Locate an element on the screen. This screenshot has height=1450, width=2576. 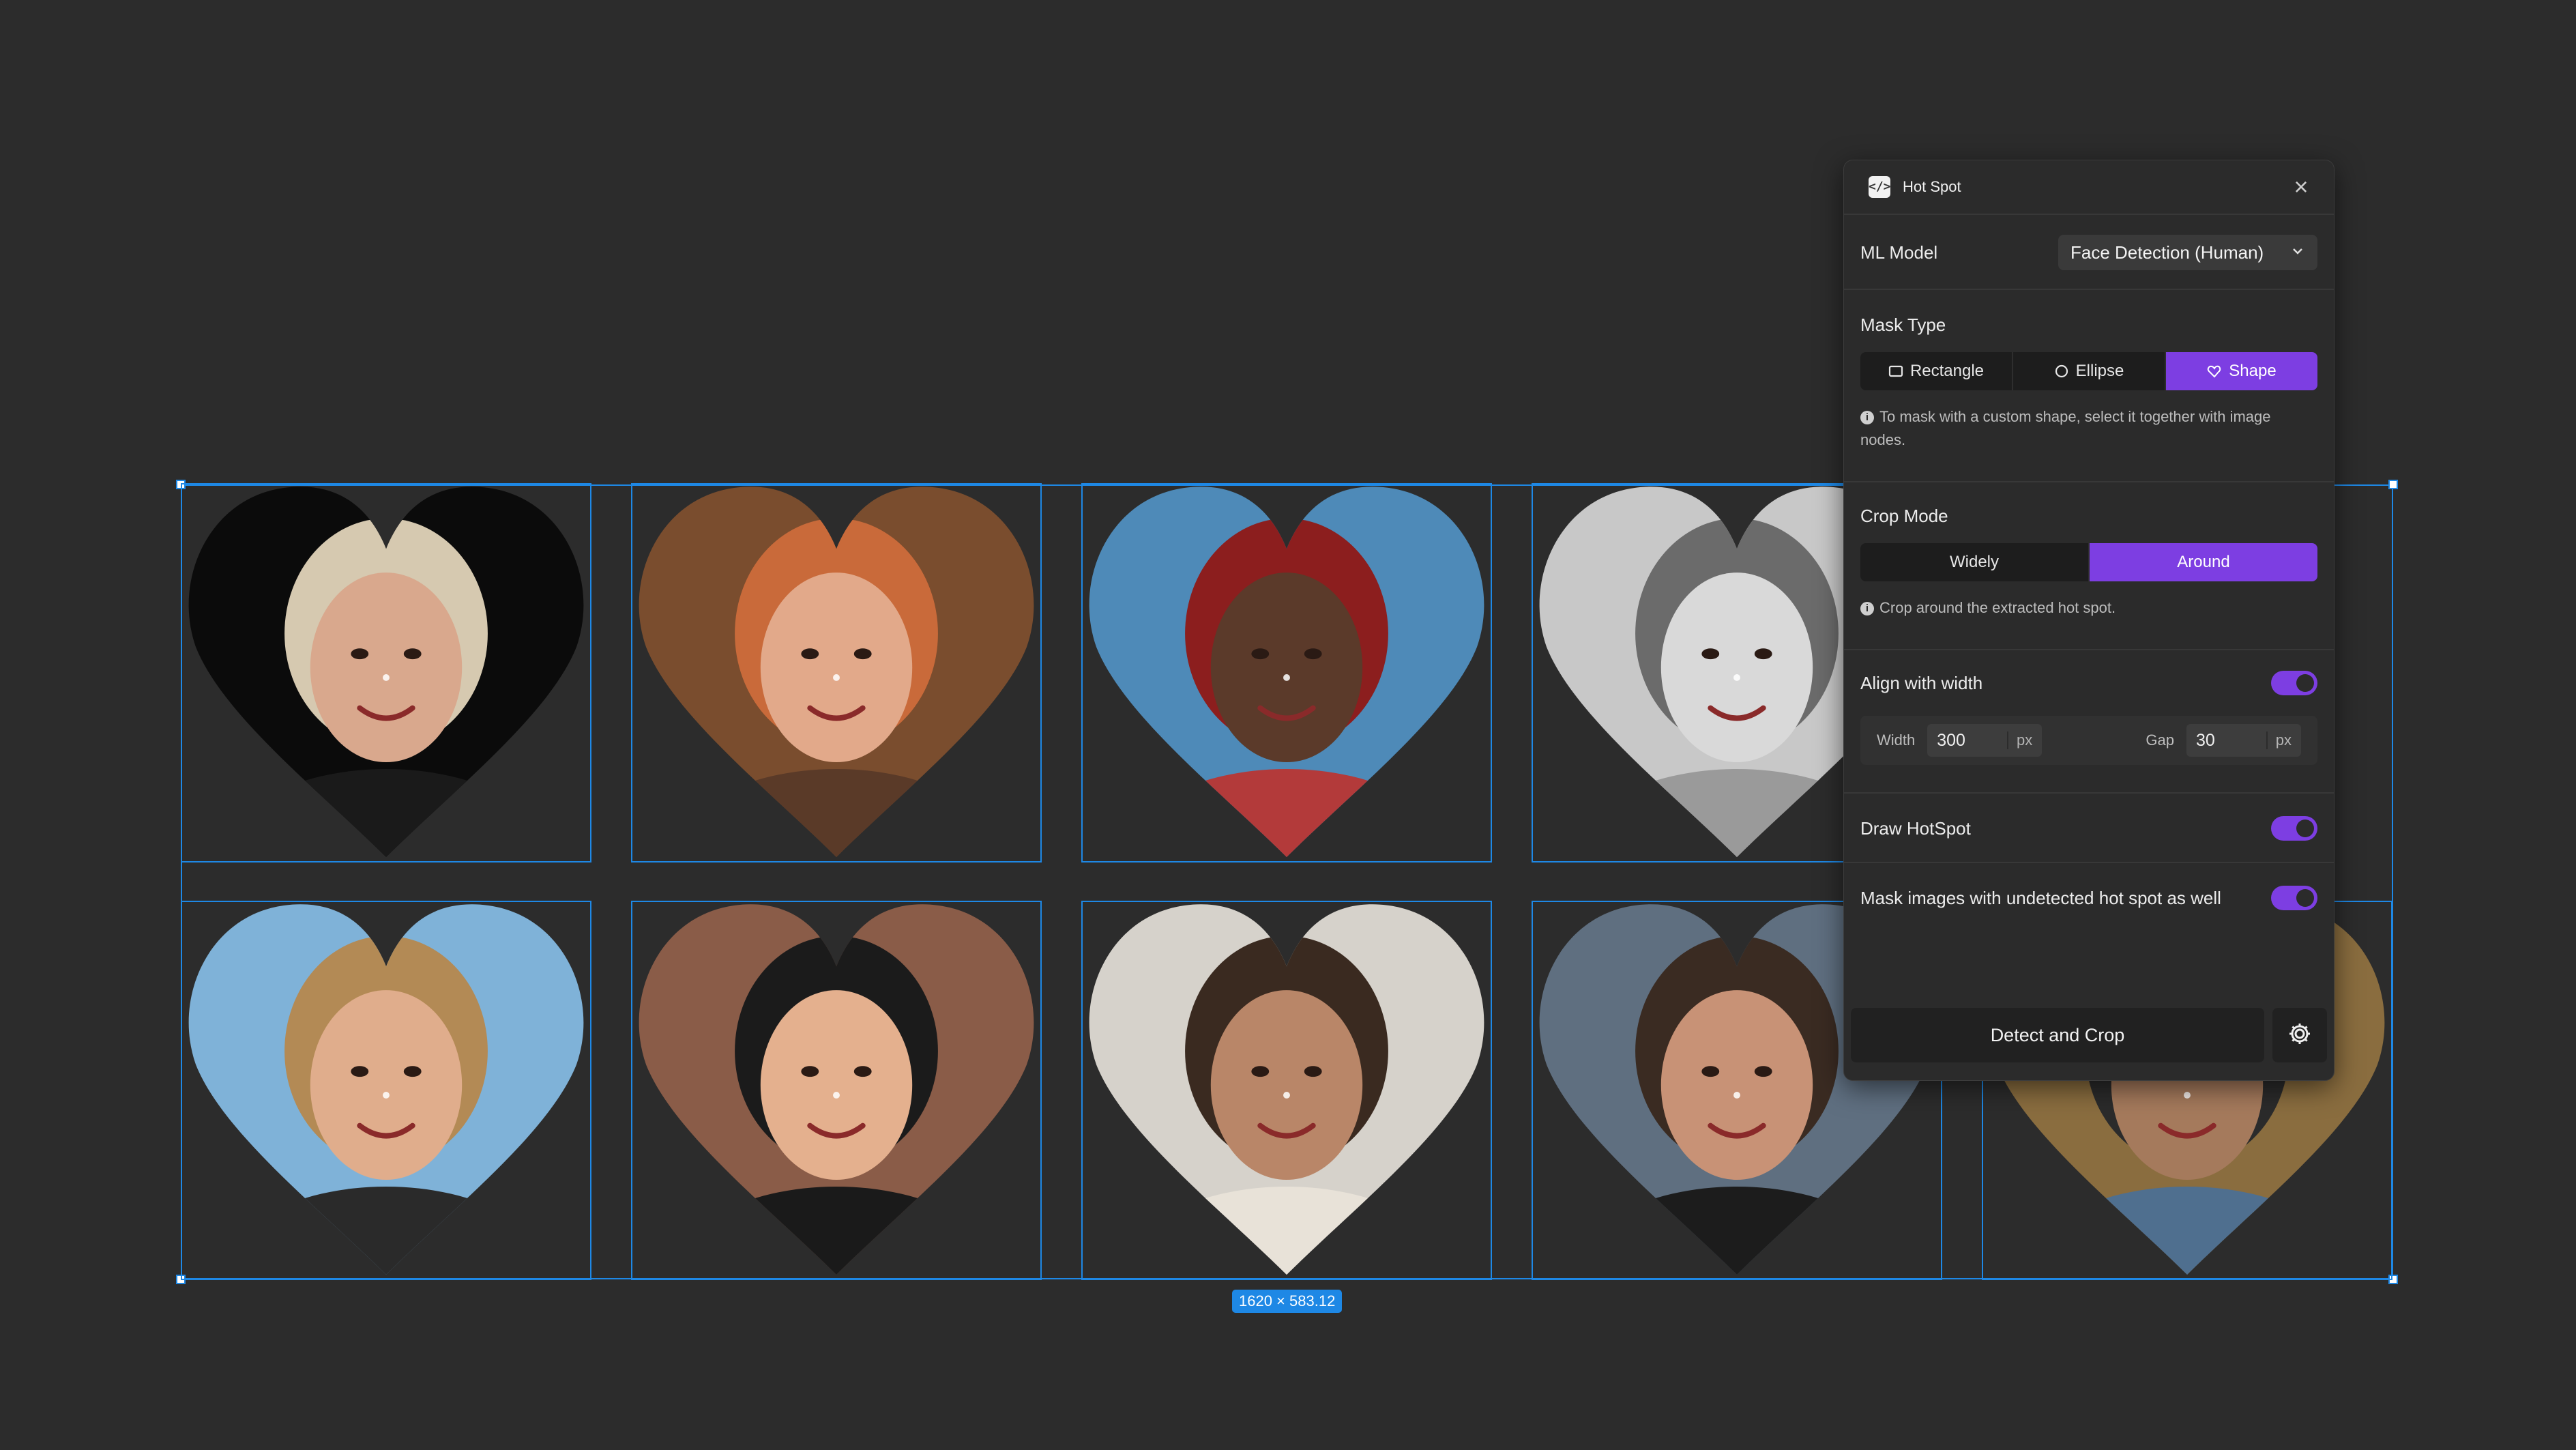
mask-type-rectangle: Rectangle is located at coordinates (1936, 371).